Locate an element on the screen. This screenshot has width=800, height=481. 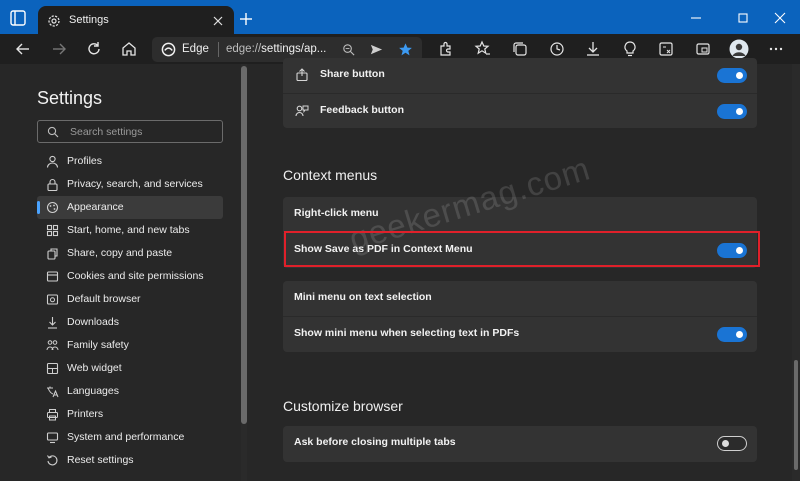
extensions-icon is located at coordinates (446, 49).